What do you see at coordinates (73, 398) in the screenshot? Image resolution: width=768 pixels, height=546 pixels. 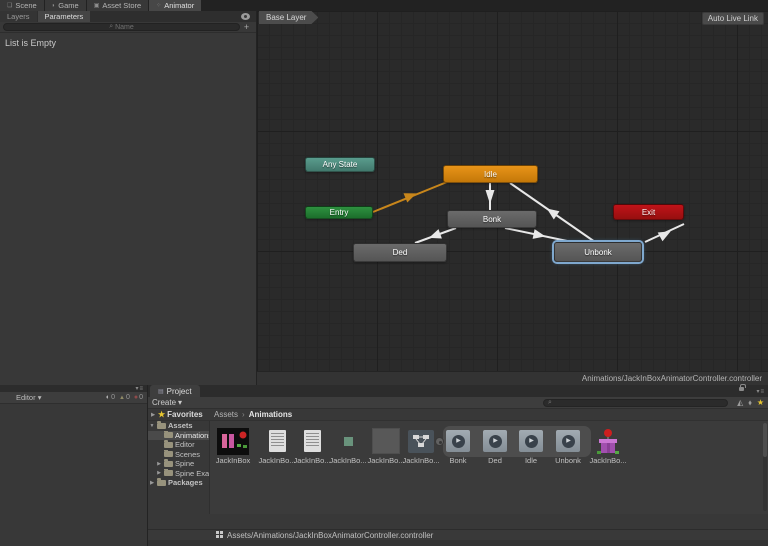 I see `console-toolbar: Editor ▾ ◐ 0 ▲ 0 ● 0` at bounding box center [73, 398].